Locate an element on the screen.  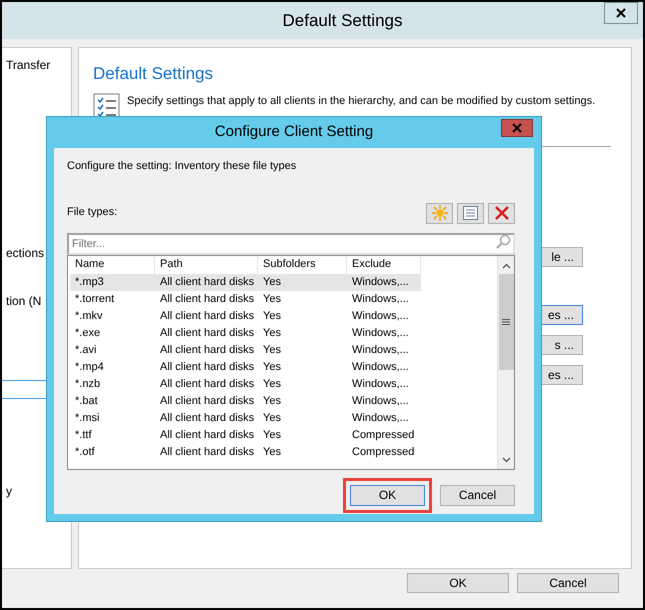
close-button is located at coordinates (621, 13).